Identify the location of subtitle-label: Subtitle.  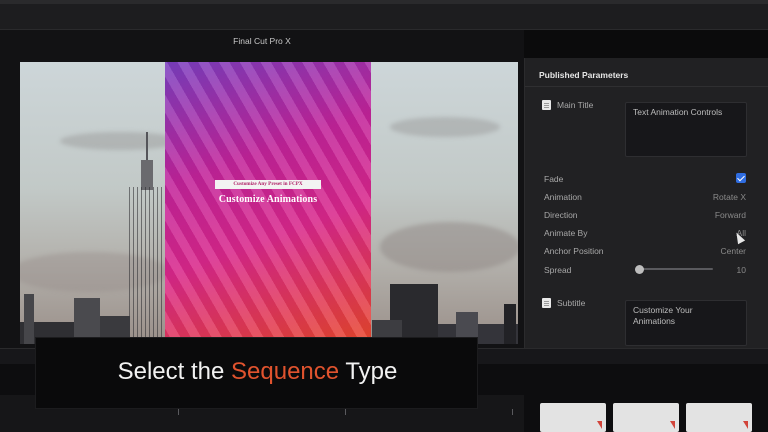
(571, 303).